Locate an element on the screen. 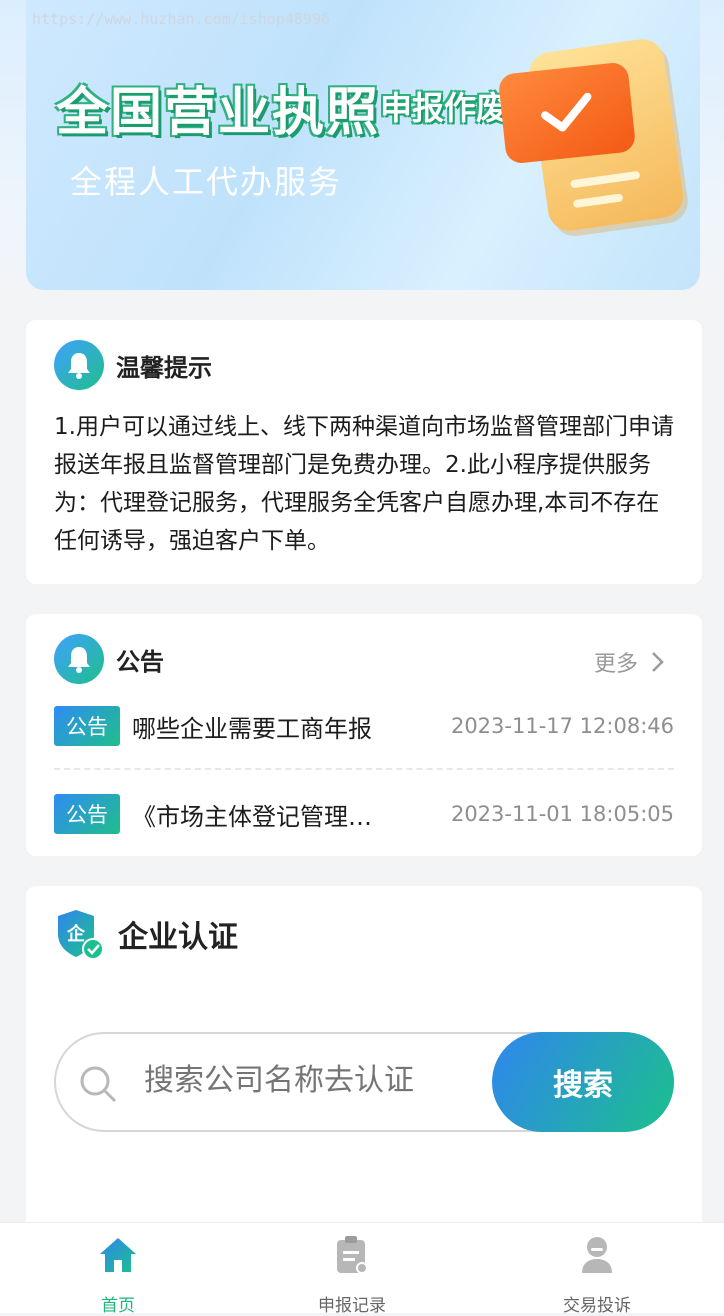 The image size is (724, 1316). tab-records: 申报记录 is located at coordinates (352, 1274).